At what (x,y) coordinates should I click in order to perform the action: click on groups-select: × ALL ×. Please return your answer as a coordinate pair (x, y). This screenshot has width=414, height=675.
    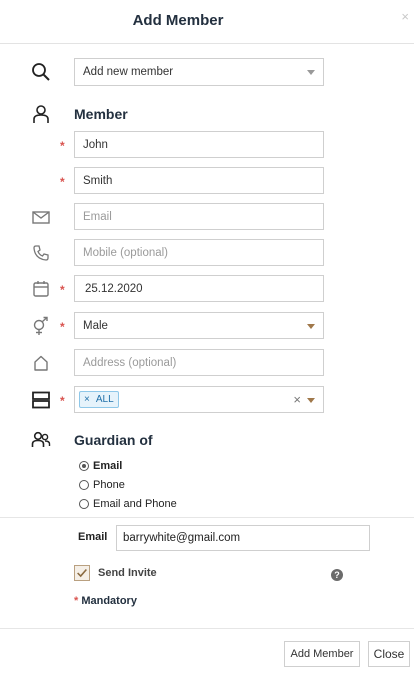
    Looking at the image, I should click on (199, 399).